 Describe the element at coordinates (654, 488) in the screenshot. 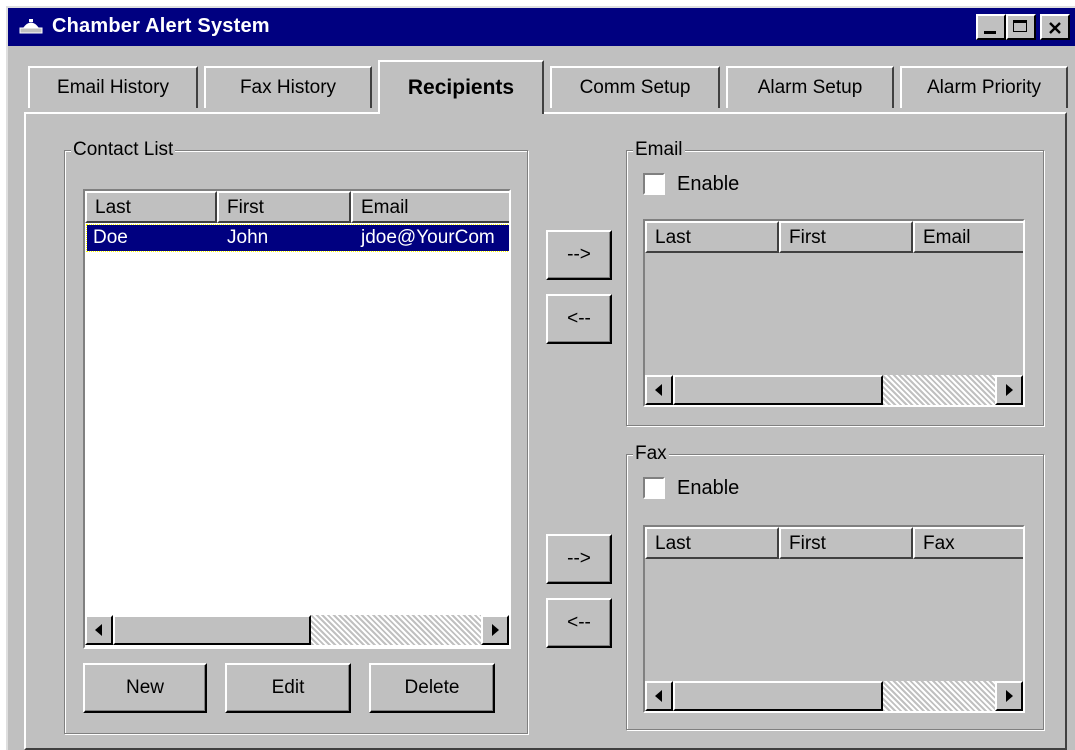

I see `fax-enable-checkbox` at that location.